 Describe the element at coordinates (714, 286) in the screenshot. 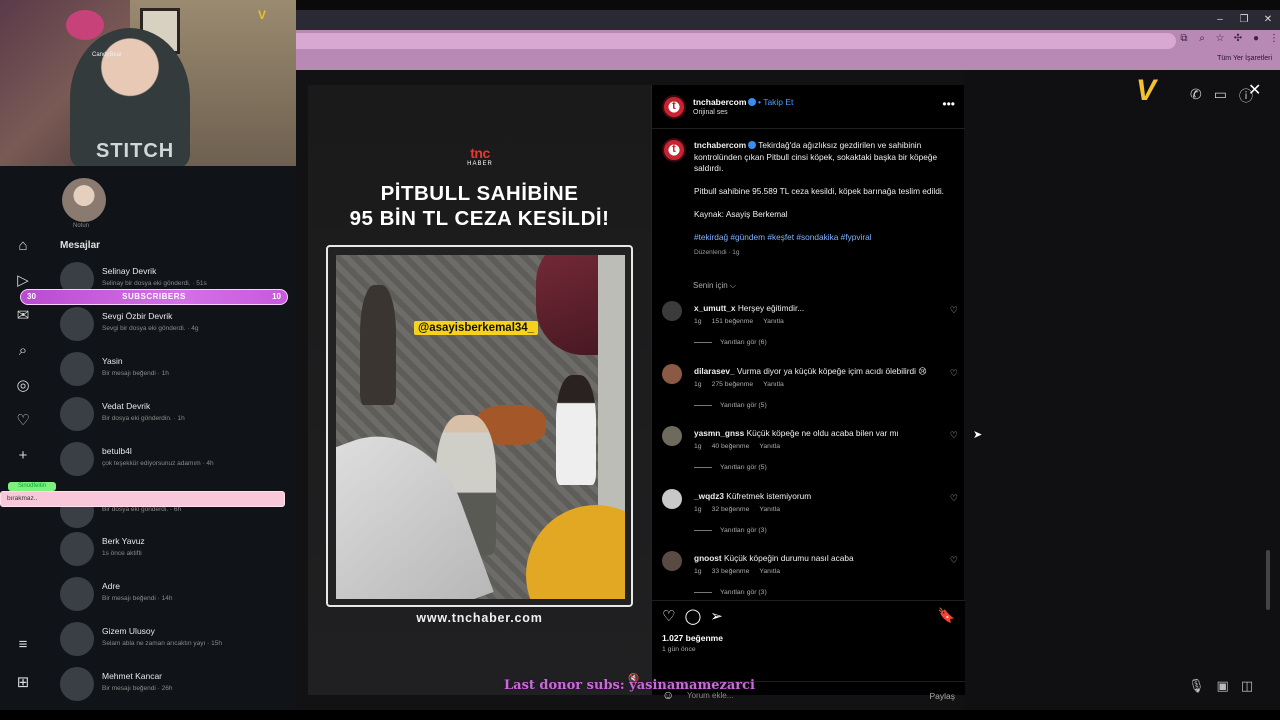

I see `comment-sort-dropdown: Senin için ⌵` at that location.